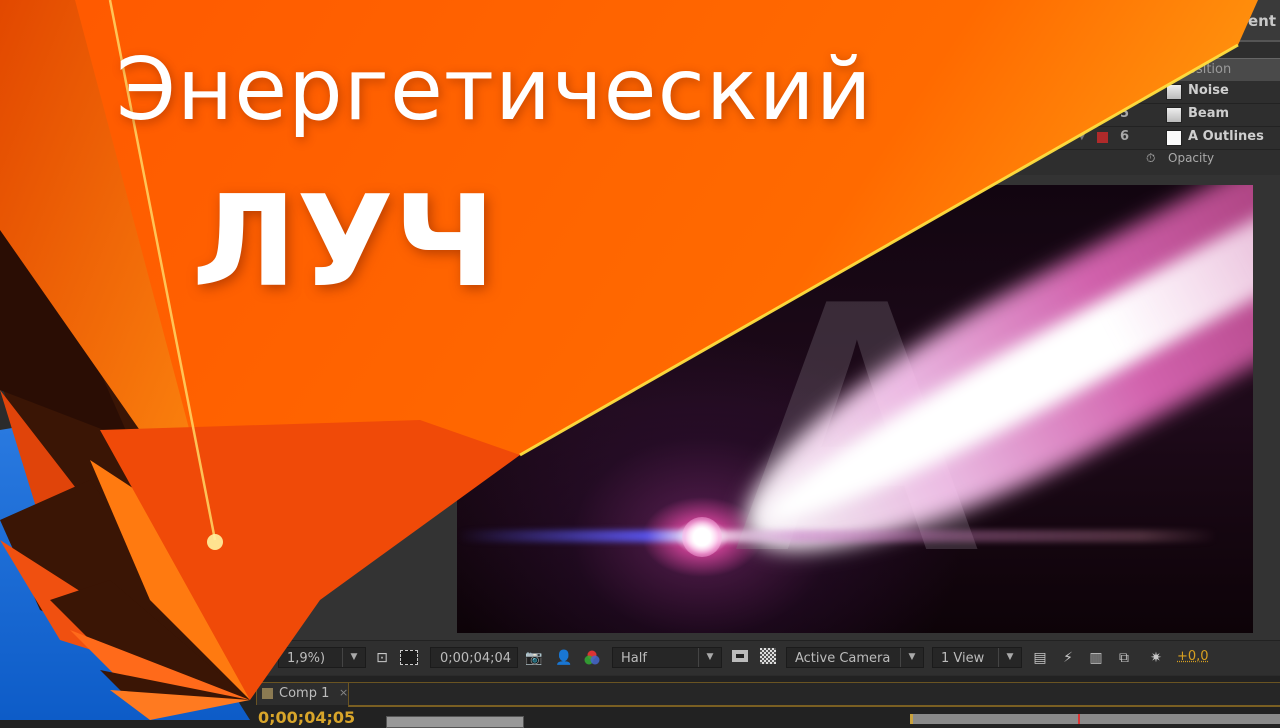 Image resolution: width=1280 pixels, height=728 pixels. I want to click on stopwatch-icon: ⏱, so click(1150, 158).